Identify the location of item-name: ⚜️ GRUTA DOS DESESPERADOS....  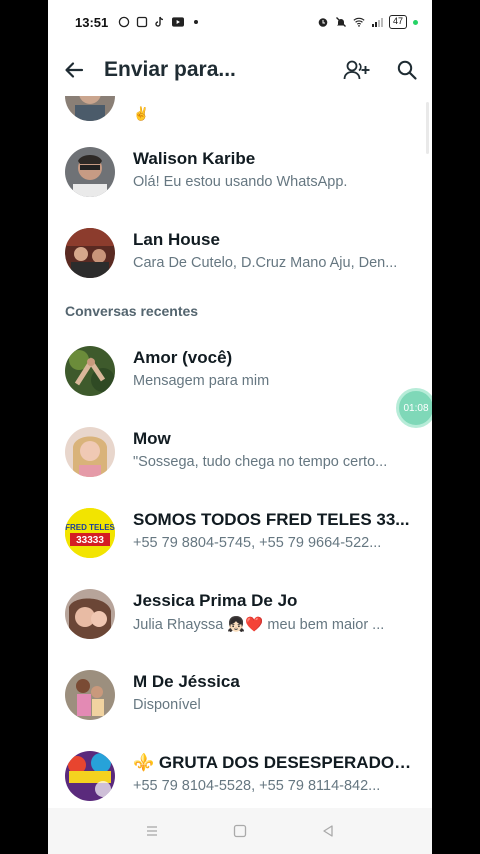
(273, 762).